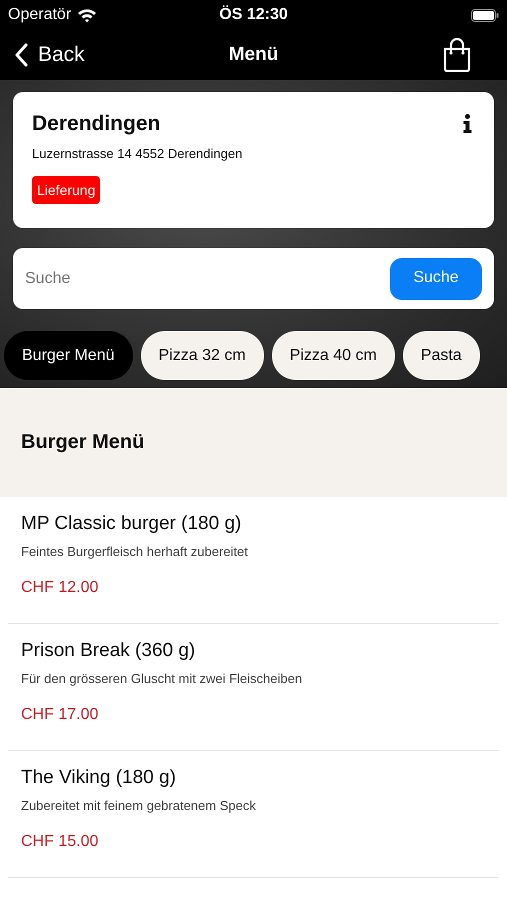 This screenshot has width=507, height=900. What do you see at coordinates (49, 55) in the screenshot?
I see `back-button: Back` at bounding box center [49, 55].